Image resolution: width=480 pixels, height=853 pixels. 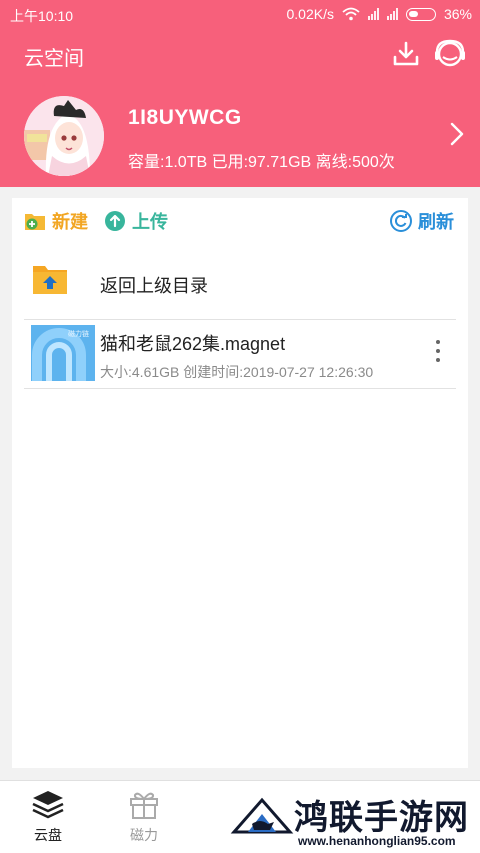 What do you see at coordinates (381, 818) in the screenshot?
I see `watermark-title: 鸿联手游网` at bounding box center [381, 818].